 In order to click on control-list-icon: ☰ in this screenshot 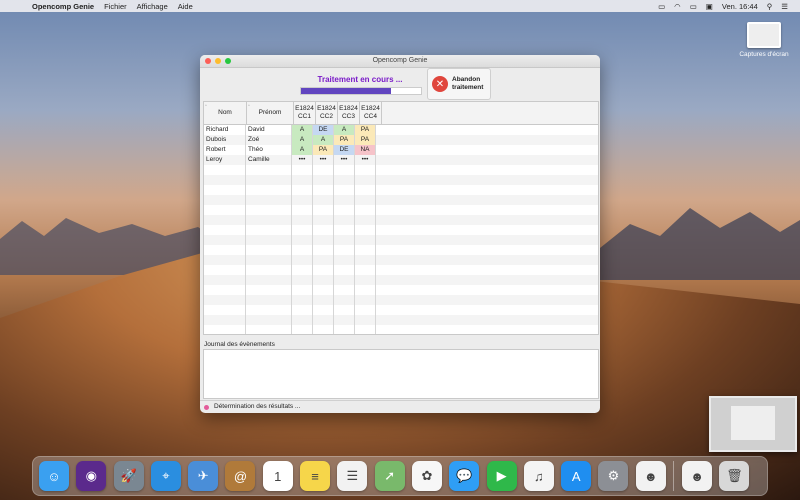, I will do `click(784, 6)`.